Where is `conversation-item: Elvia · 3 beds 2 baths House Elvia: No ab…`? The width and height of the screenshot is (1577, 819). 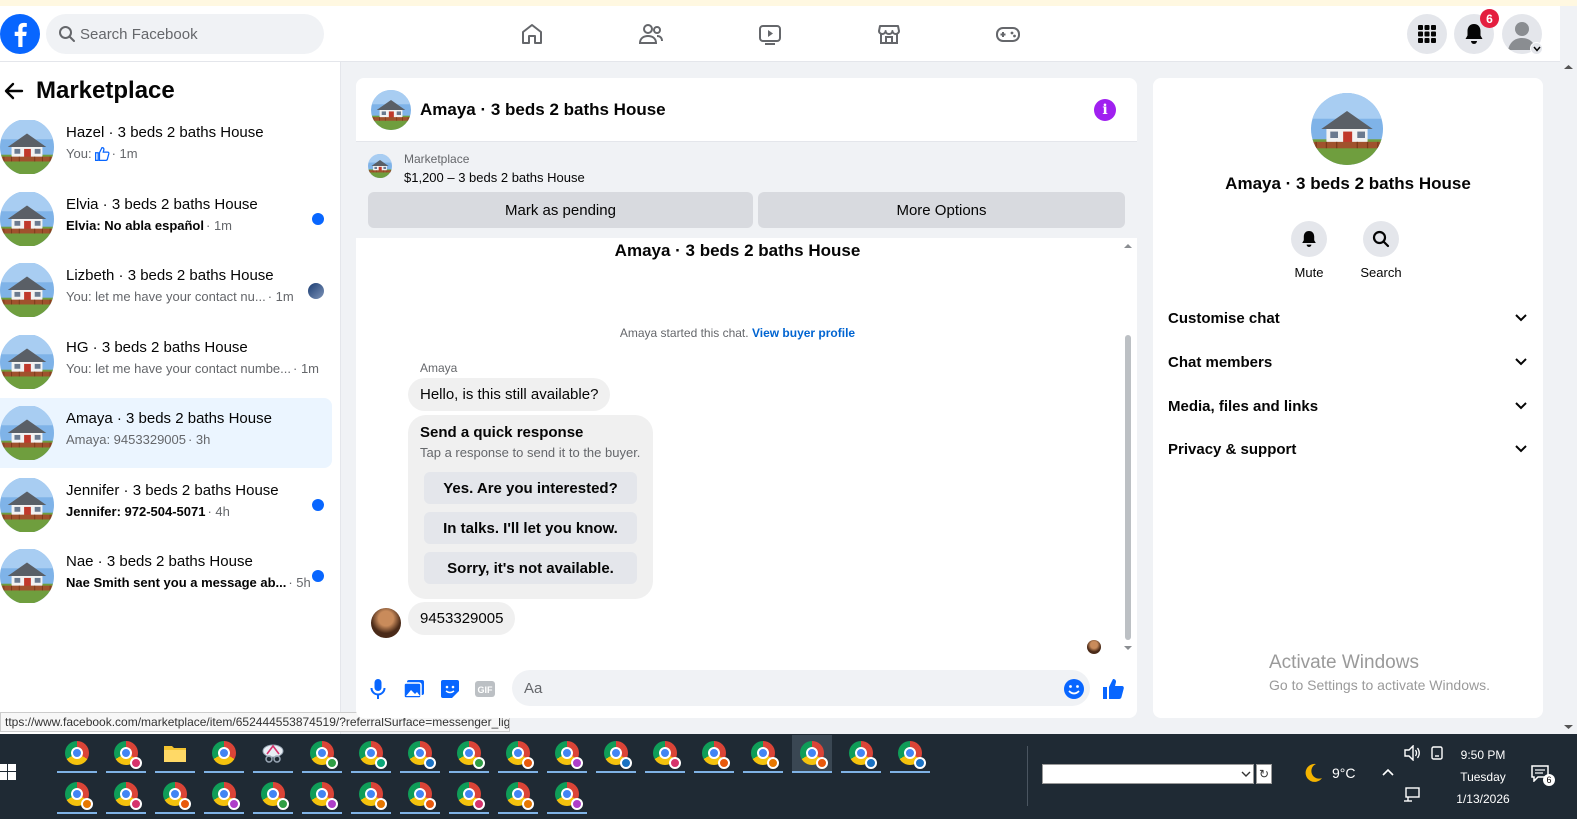 conversation-item: Elvia · 3 beds 2 baths House Elvia: No ab… is located at coordinates (166, 219).